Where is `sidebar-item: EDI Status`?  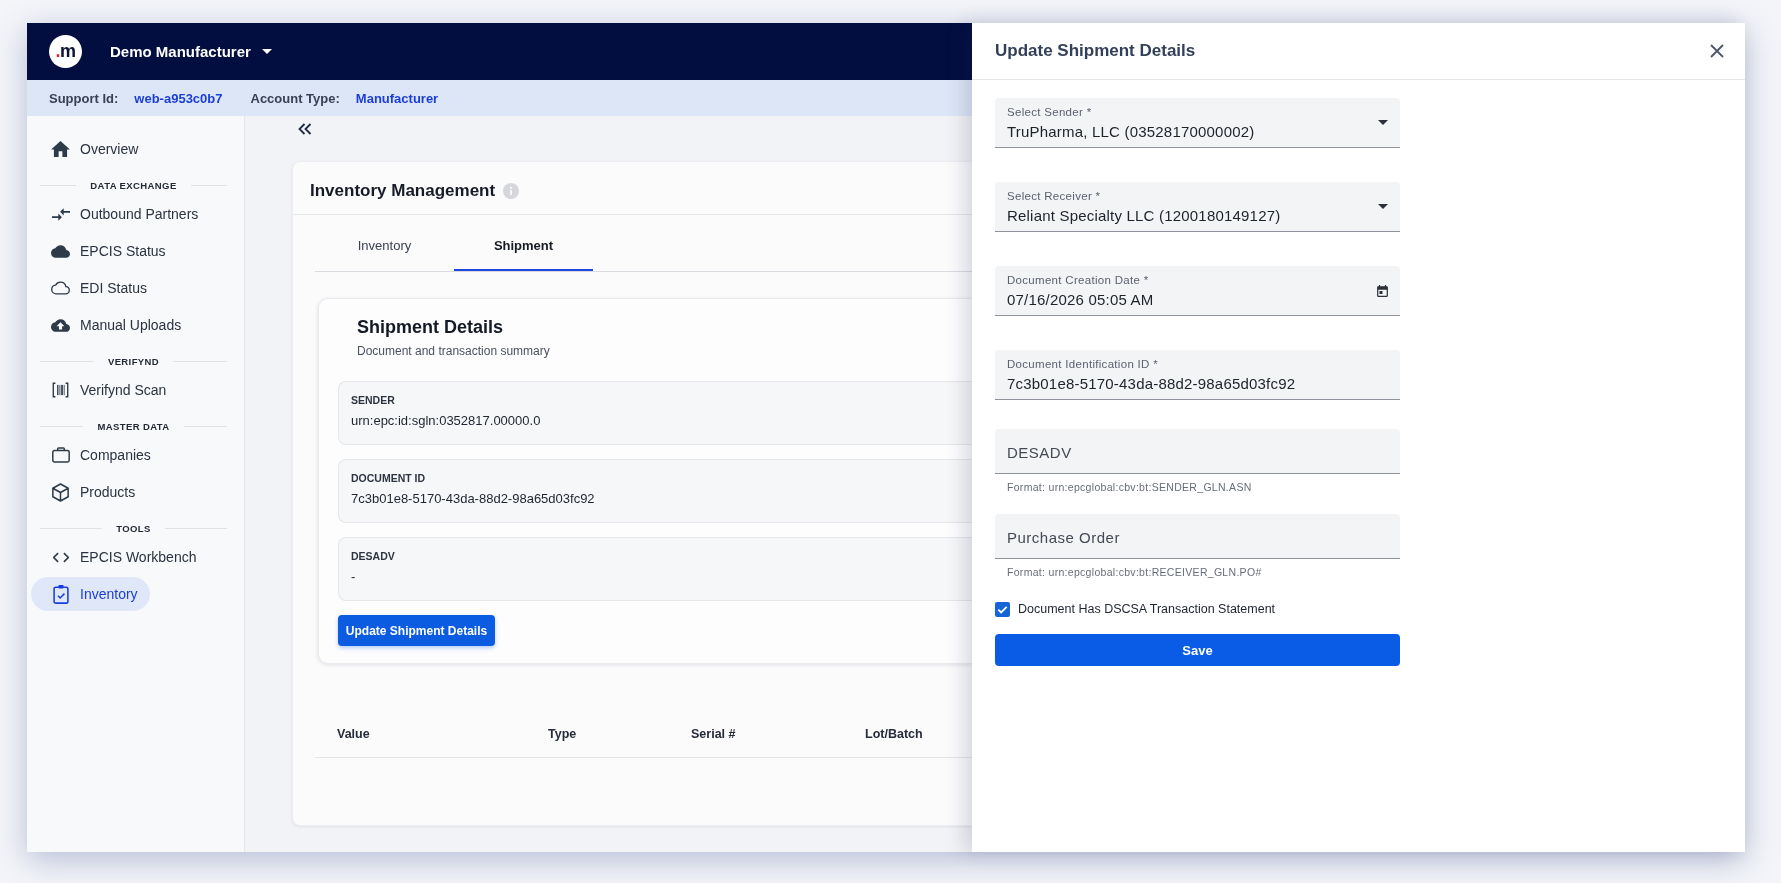
sidebar-item: EDI Status is located at coordinates (95, 288).